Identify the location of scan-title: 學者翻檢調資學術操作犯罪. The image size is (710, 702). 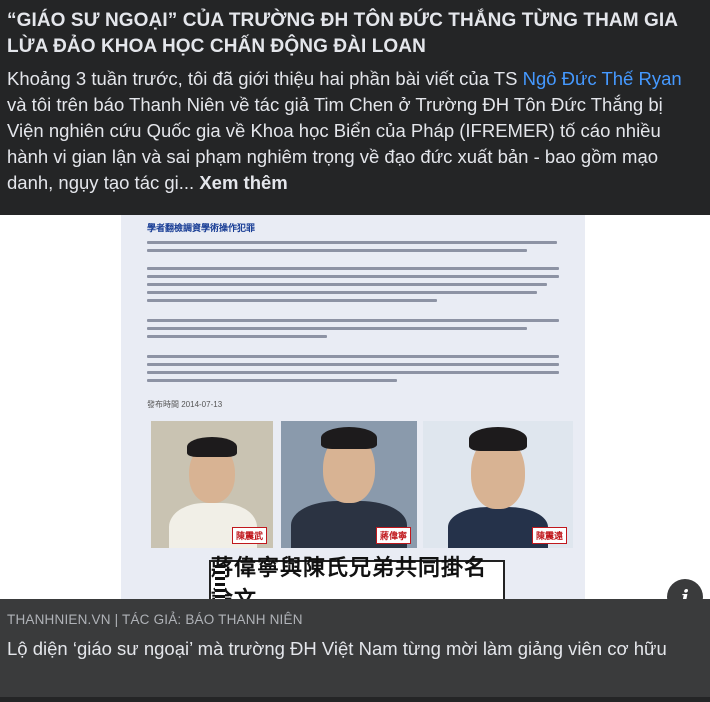
(201, 229).